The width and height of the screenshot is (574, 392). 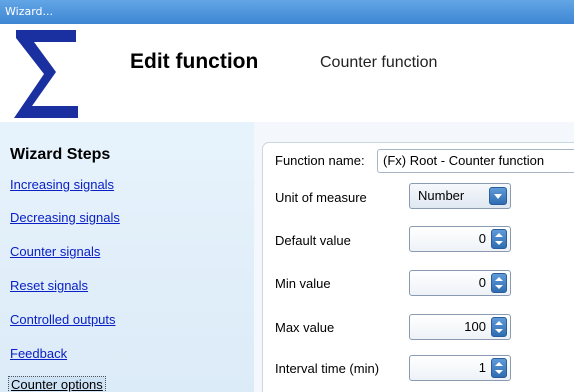 I want to click on step-link-decreasing-signals: Decreasing signals, so click(x=65, y=217).